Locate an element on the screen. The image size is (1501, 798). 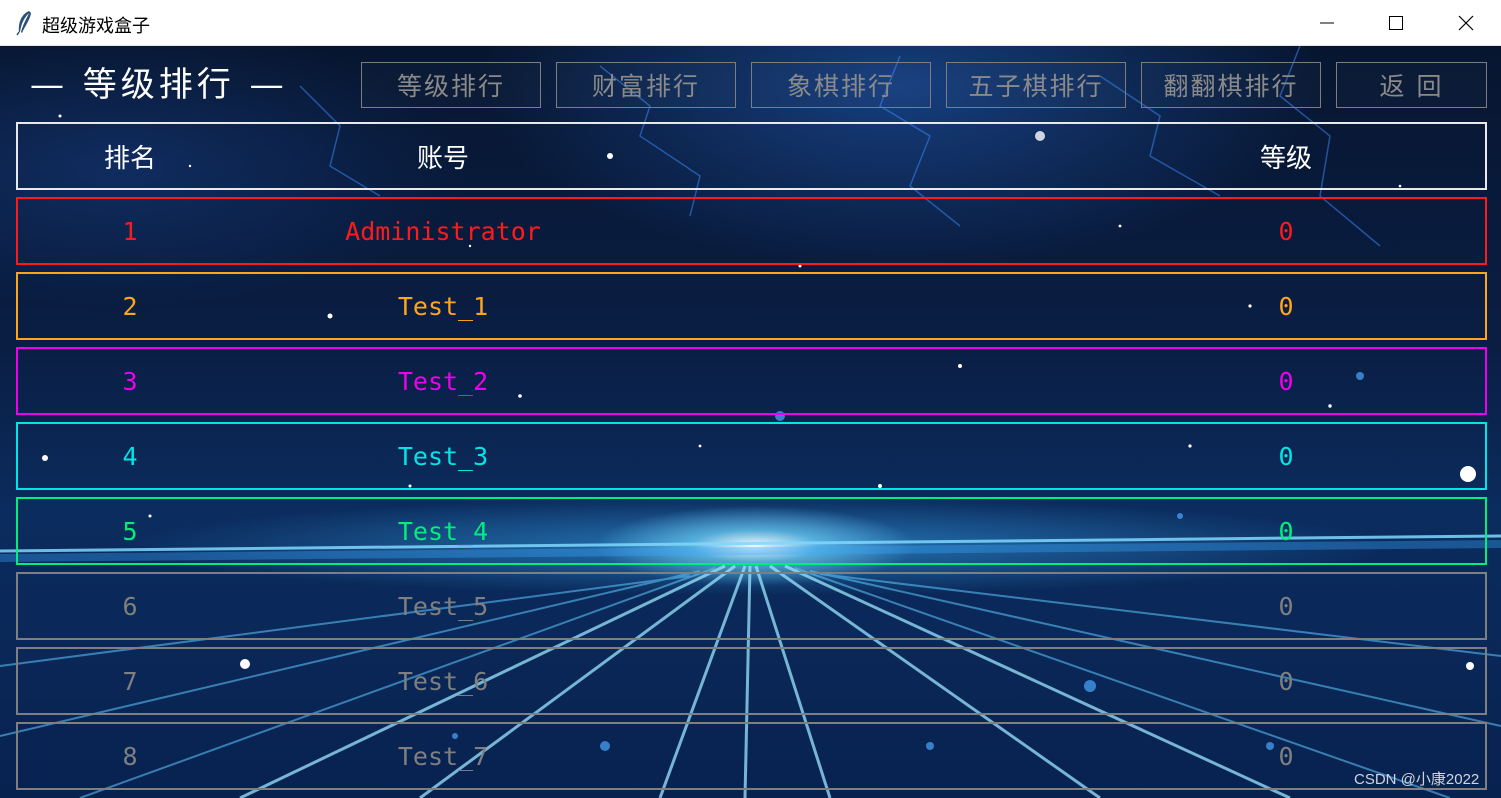
table-row: 2 Test_1 0 is located at coordinates (751, 306).